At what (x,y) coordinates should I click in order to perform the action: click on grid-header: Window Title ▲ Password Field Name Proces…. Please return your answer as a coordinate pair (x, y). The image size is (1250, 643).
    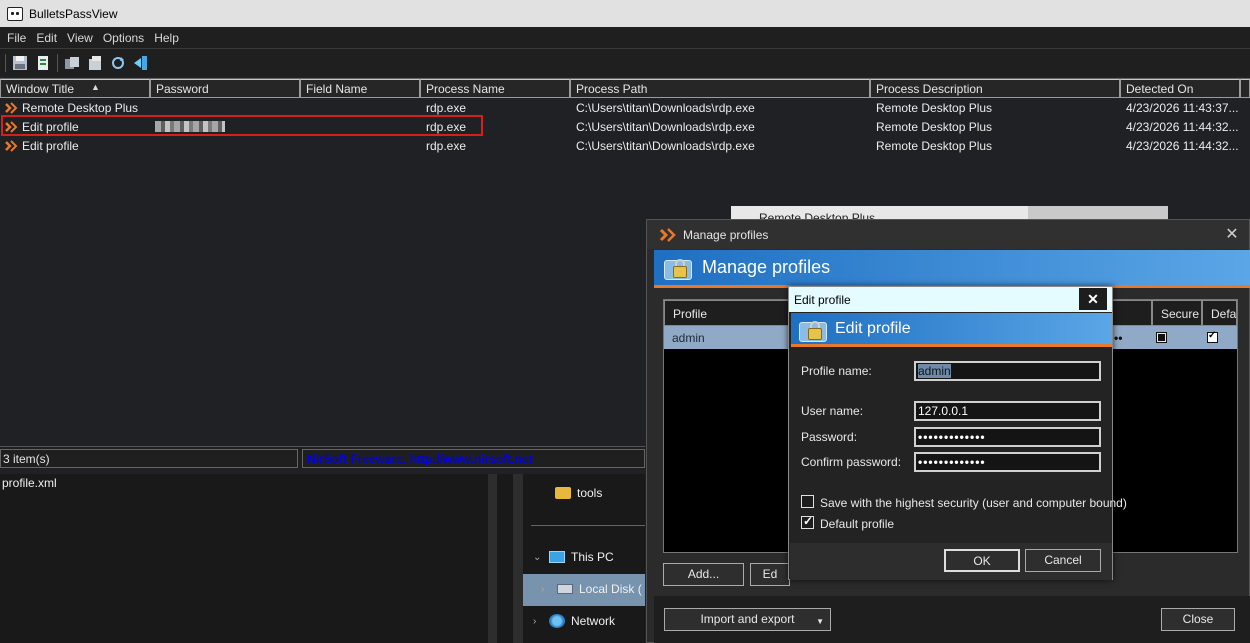
    Looking at the image, I should click on (625, 88).